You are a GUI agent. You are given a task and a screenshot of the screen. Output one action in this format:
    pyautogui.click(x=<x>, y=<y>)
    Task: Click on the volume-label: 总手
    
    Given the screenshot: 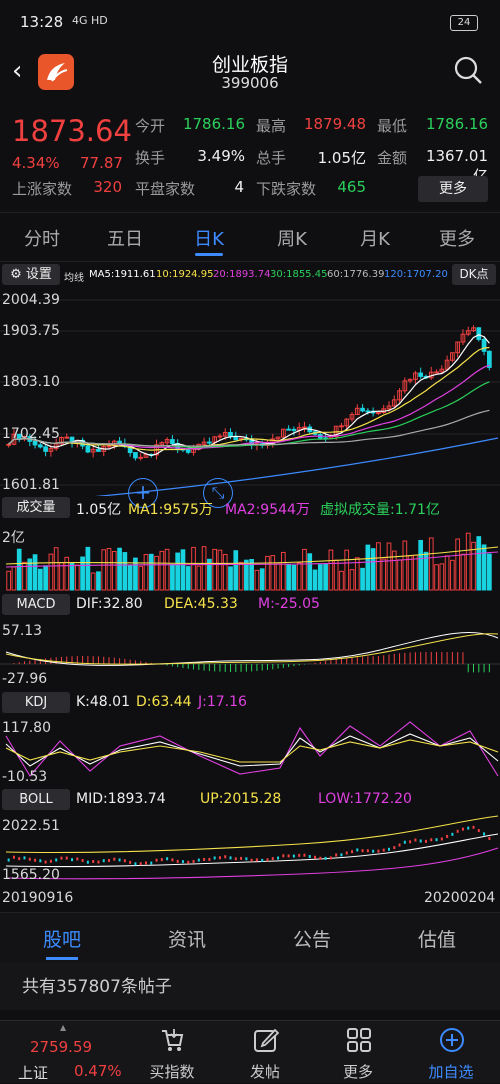 What is the action you would take?
    pyautogui.click(x=271, y=158)
    